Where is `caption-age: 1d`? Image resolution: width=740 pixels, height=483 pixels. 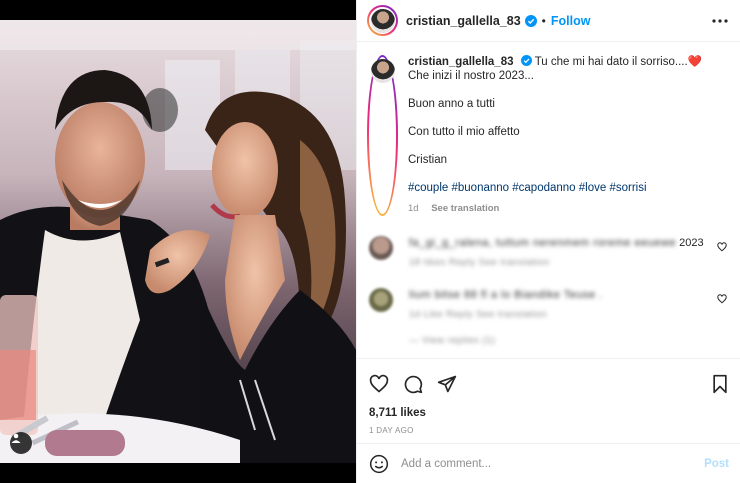
caption-age: 1d is located at coordinates (413, 208).